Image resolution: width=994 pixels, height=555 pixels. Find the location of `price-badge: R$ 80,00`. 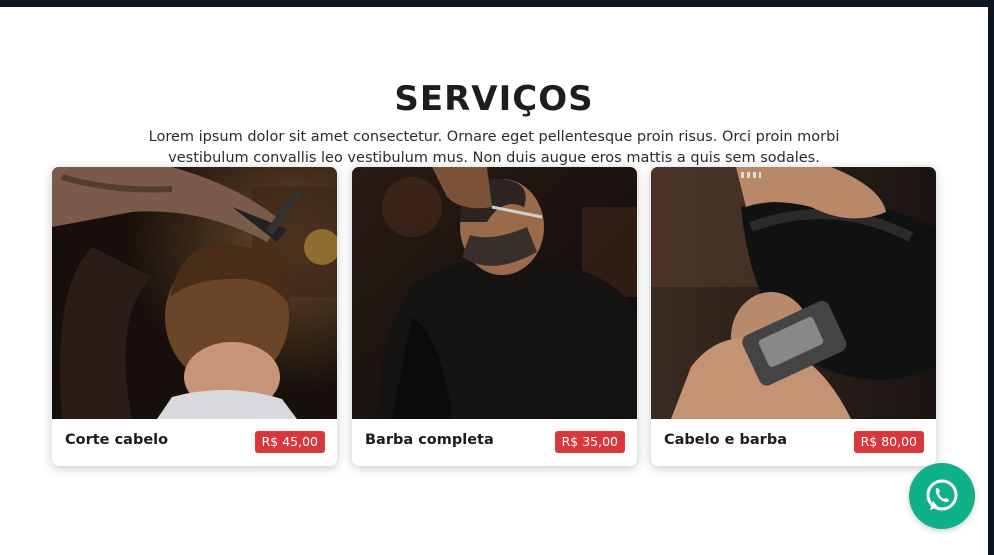

price-badge: R$ 80,00 is located at coordinates (888, 442).